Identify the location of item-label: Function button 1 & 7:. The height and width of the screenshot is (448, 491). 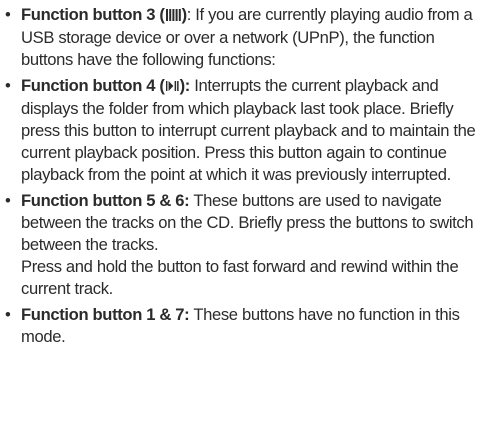
(105, 315).